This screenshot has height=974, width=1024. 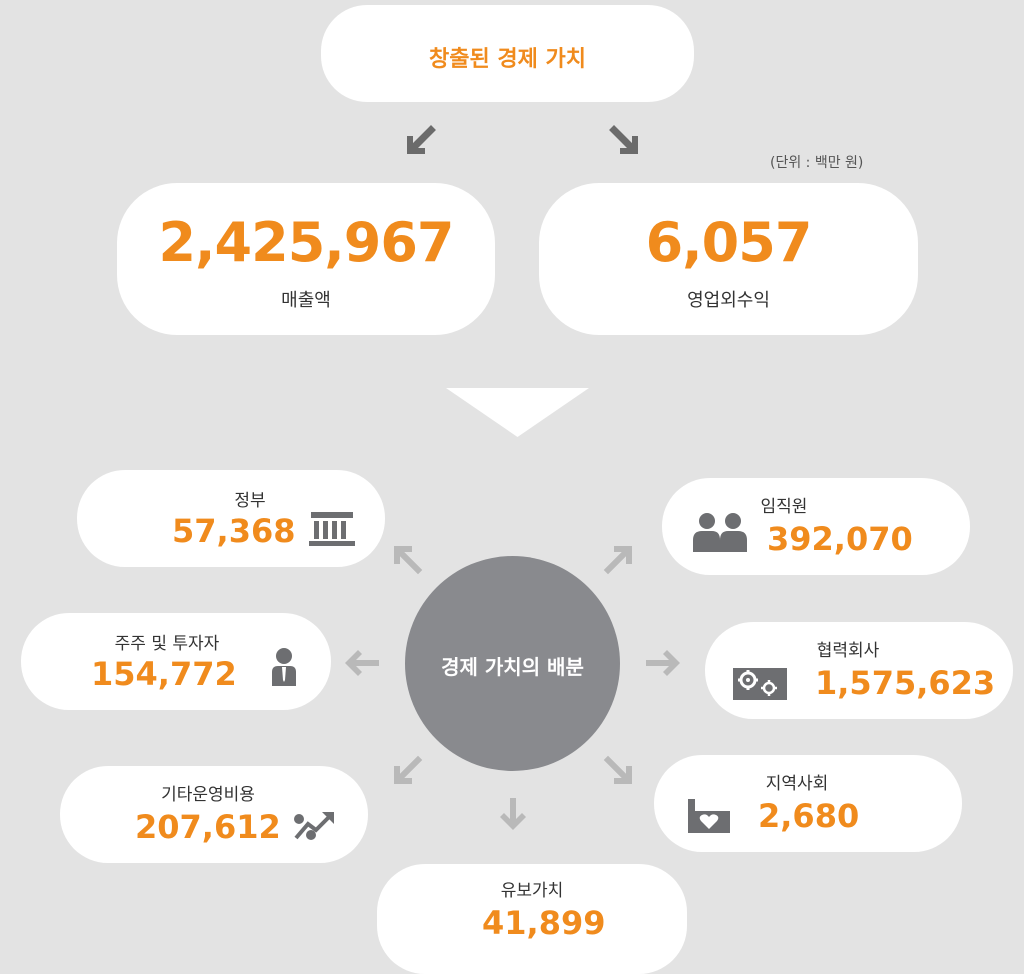 What do you see at coordinates (797, 784) in the screenshot?
I see `community-label: 지역사회` at bounding box center [797, 784].